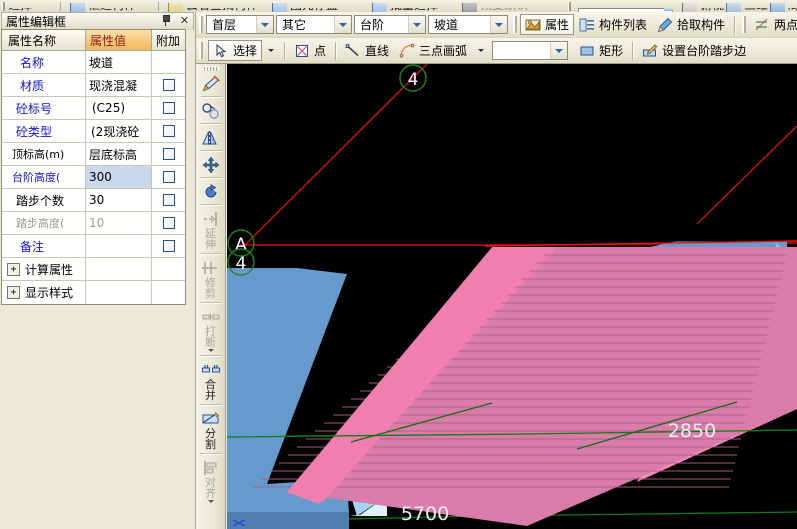 Image resolution: width=797 pixels, height=529 pixels. Describe the element at coordinates (691, 24) in the screenshot. I see `pick-component-button: 拾取构件` at that location.